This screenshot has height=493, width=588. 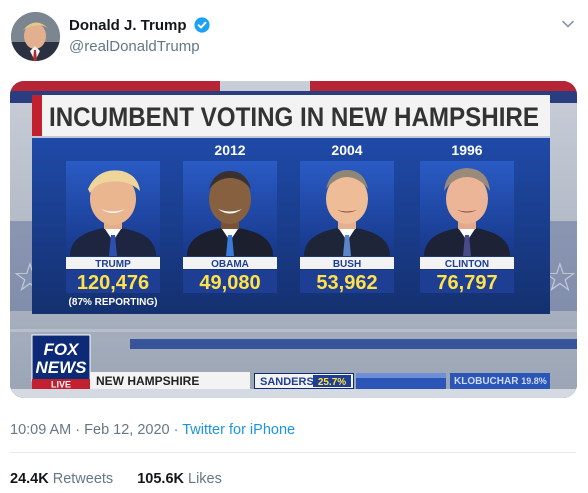 I want to click on votes-clinton: 76,797, so click(x=466, y=283).